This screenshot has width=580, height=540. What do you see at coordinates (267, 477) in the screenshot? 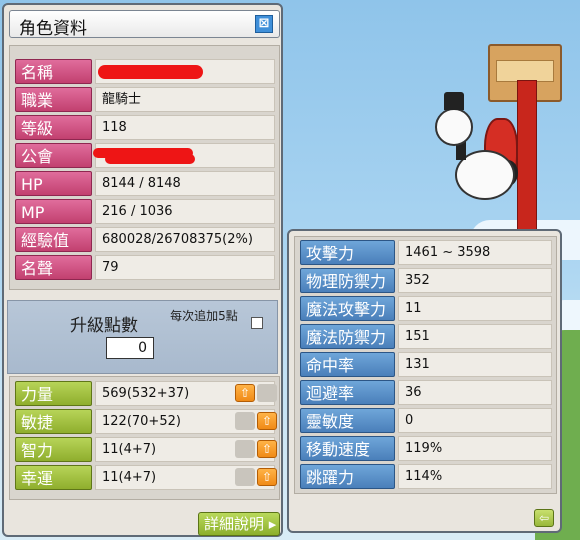
I see `luk-up-button: ⇧` at bounding box center [267, 477].